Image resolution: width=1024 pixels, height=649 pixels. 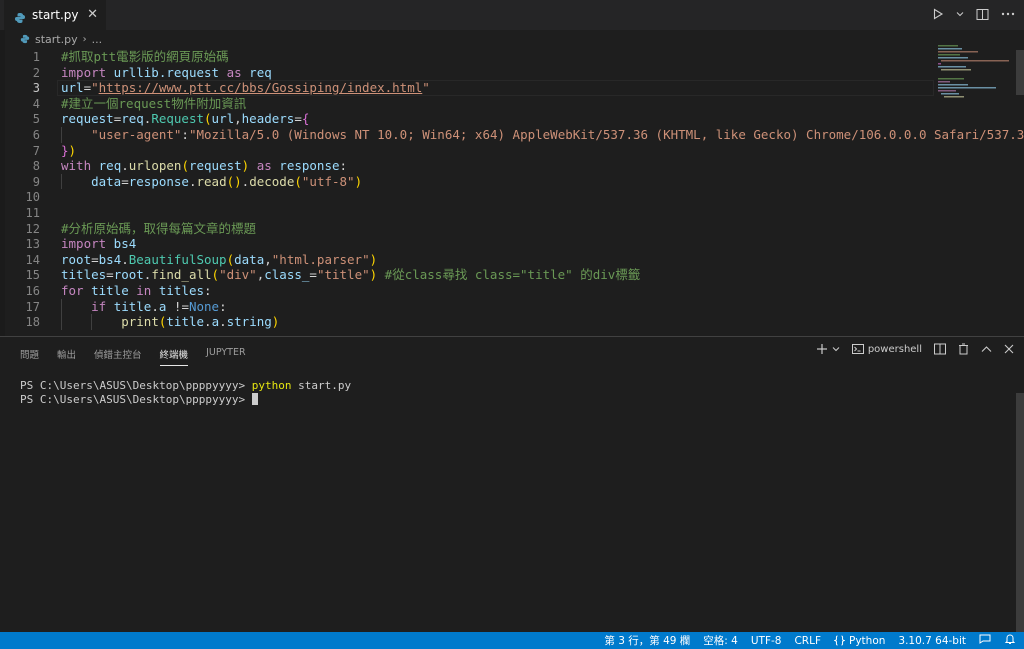 What do you see at coordinates (140, 322) in the screenshot?
I see `code-token: print` at bounding box center [140, 322].